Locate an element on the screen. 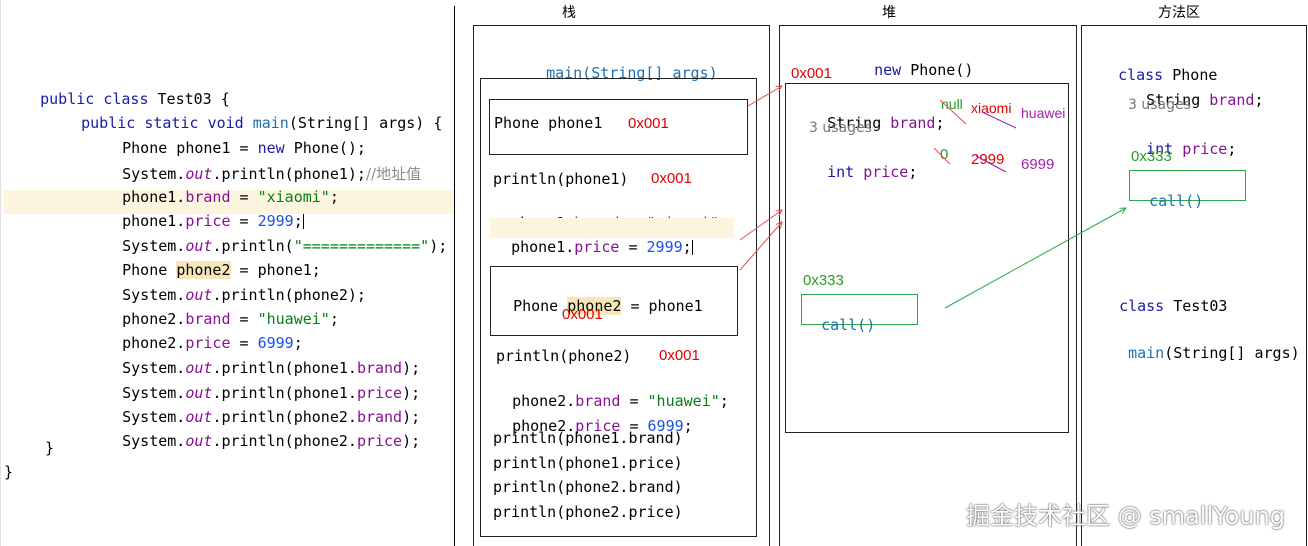 The image size is (1308, 546). arrow-phone1-to-heap is located at coordinates (764, 96).